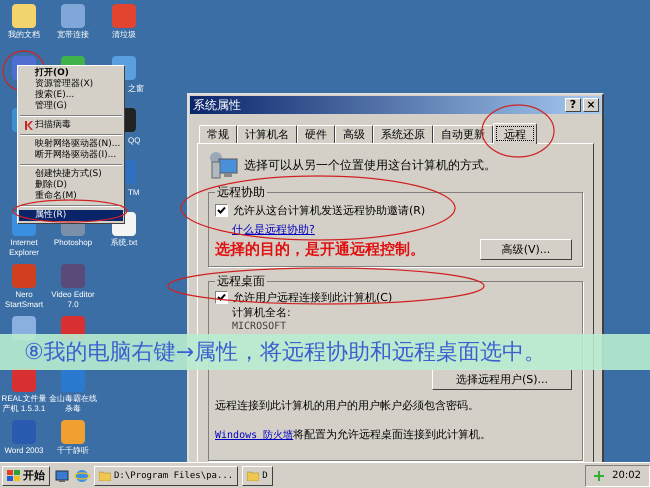 This screenshot has height=488, width=650. I want to click on firewall-note: Windows 防火墙将配置为允许远程桌面连接到此计算机。, so click(353, 434).